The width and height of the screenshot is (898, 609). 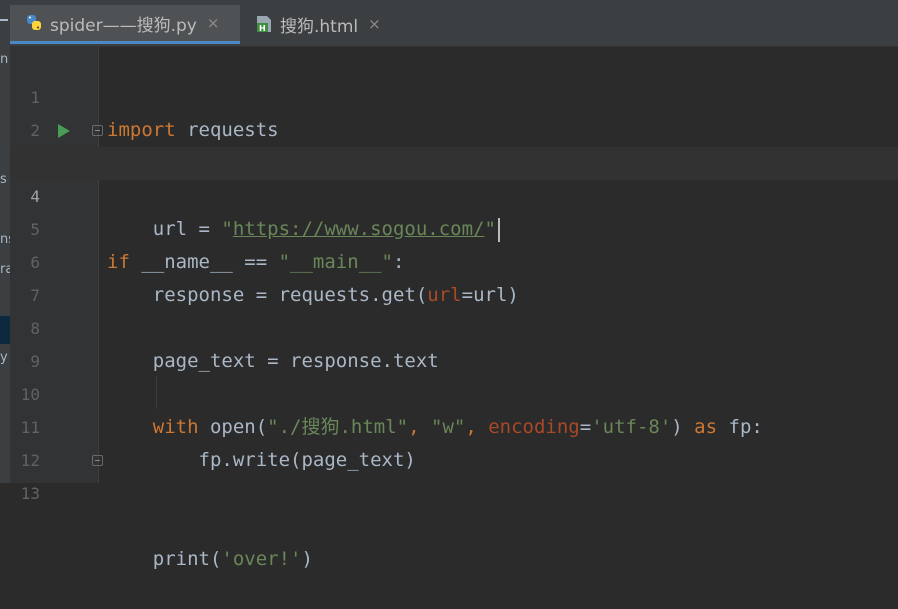 What do you see at coordinates (4, 357) in the screenshot?
I see `project-tree-fragment: y` at bounding box center [4, 357].